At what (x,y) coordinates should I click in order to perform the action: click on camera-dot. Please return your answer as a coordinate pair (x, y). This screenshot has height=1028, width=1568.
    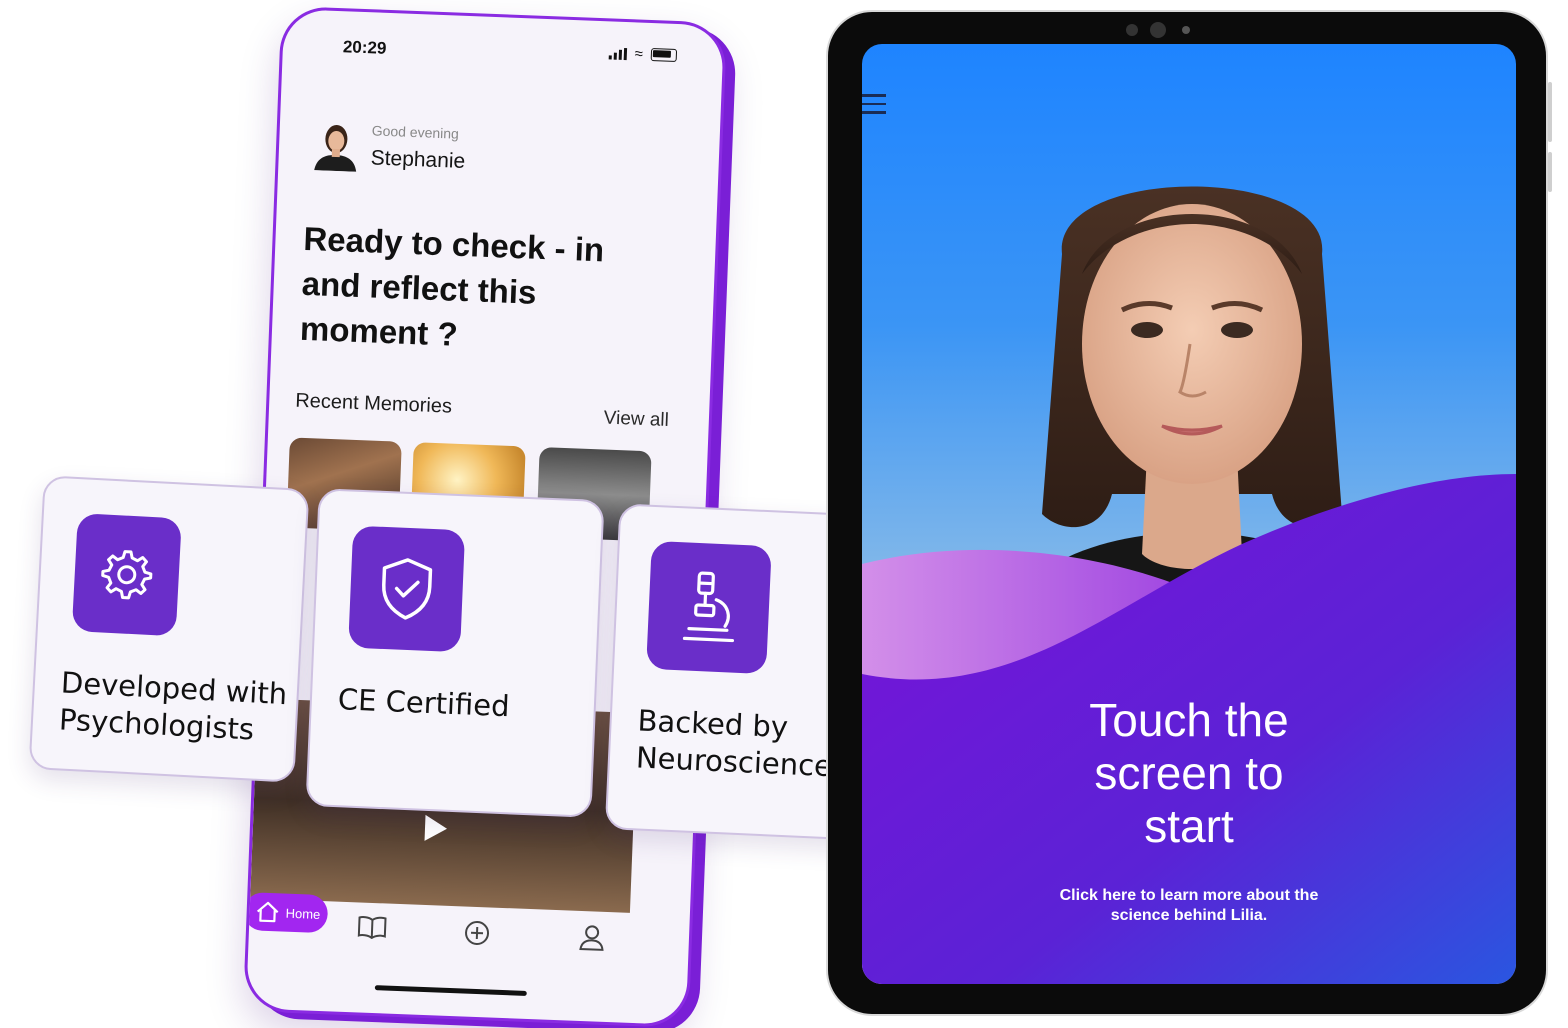
    Looking at the image, I should click on (1132, 30).